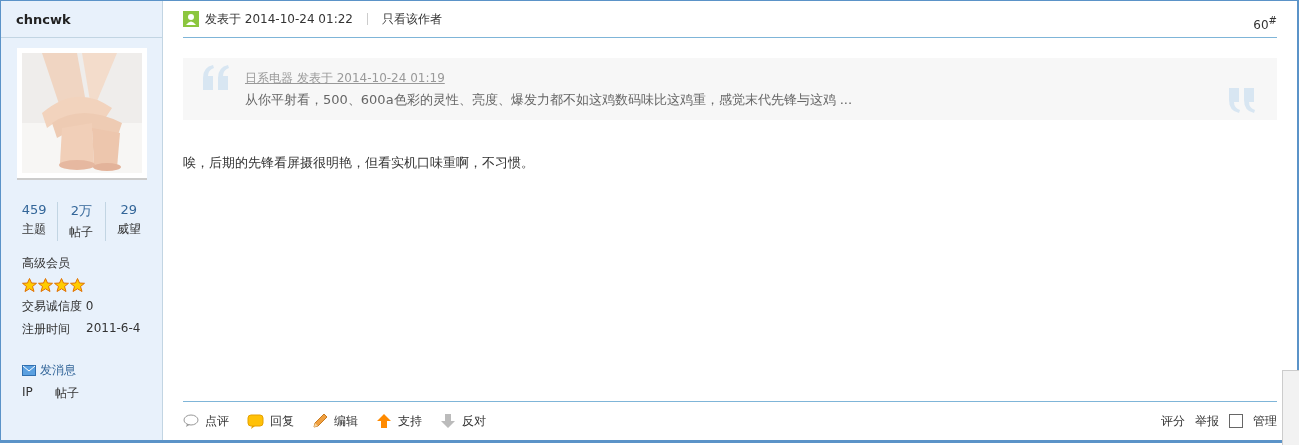  I want to click on down-arrow-icon, so click(448, 421).